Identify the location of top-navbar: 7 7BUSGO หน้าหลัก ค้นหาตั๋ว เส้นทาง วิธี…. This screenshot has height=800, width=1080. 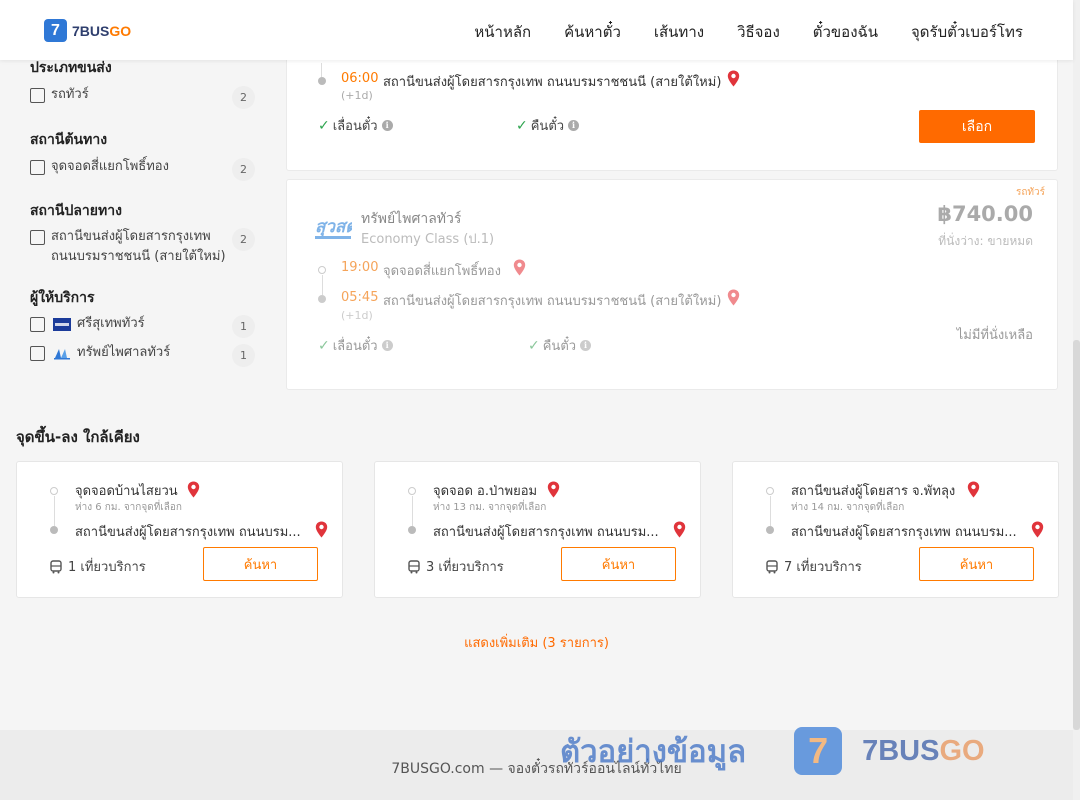
(536, 30).